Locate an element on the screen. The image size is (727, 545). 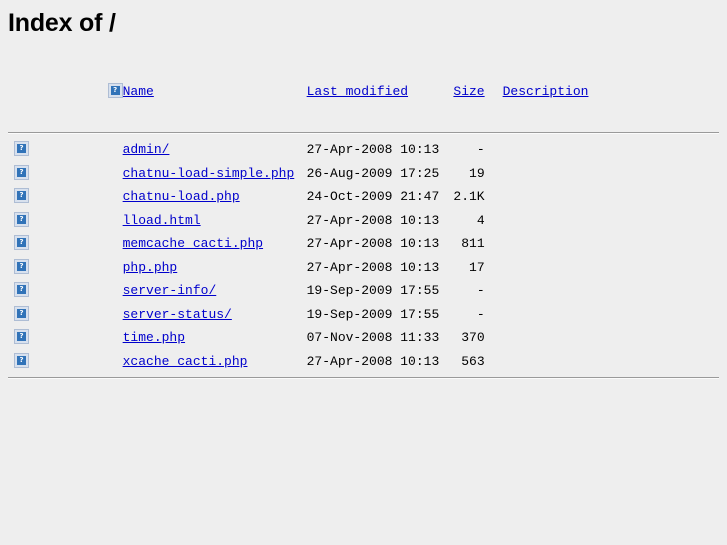
table-row: ? memcache_cacti.php 27-Apr-2008 10:13 811 is located at coordinates (363, 244).